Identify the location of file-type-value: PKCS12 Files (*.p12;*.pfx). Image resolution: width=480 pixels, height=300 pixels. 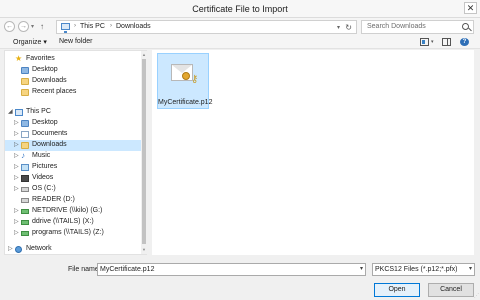
(416, 269).